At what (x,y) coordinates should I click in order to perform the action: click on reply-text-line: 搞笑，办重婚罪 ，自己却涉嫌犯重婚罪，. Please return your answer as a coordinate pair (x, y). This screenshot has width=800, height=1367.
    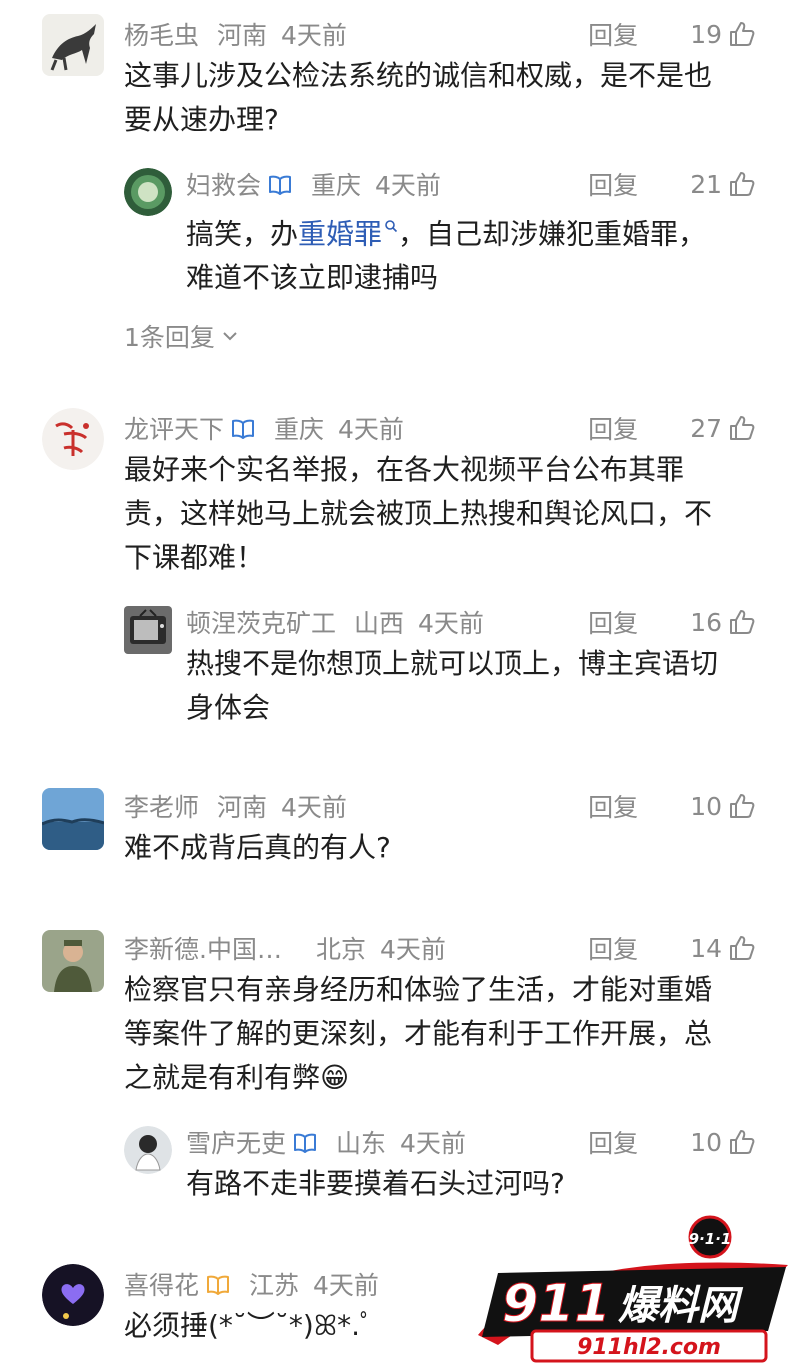
    Looking at the image, I should click on (446, 231).